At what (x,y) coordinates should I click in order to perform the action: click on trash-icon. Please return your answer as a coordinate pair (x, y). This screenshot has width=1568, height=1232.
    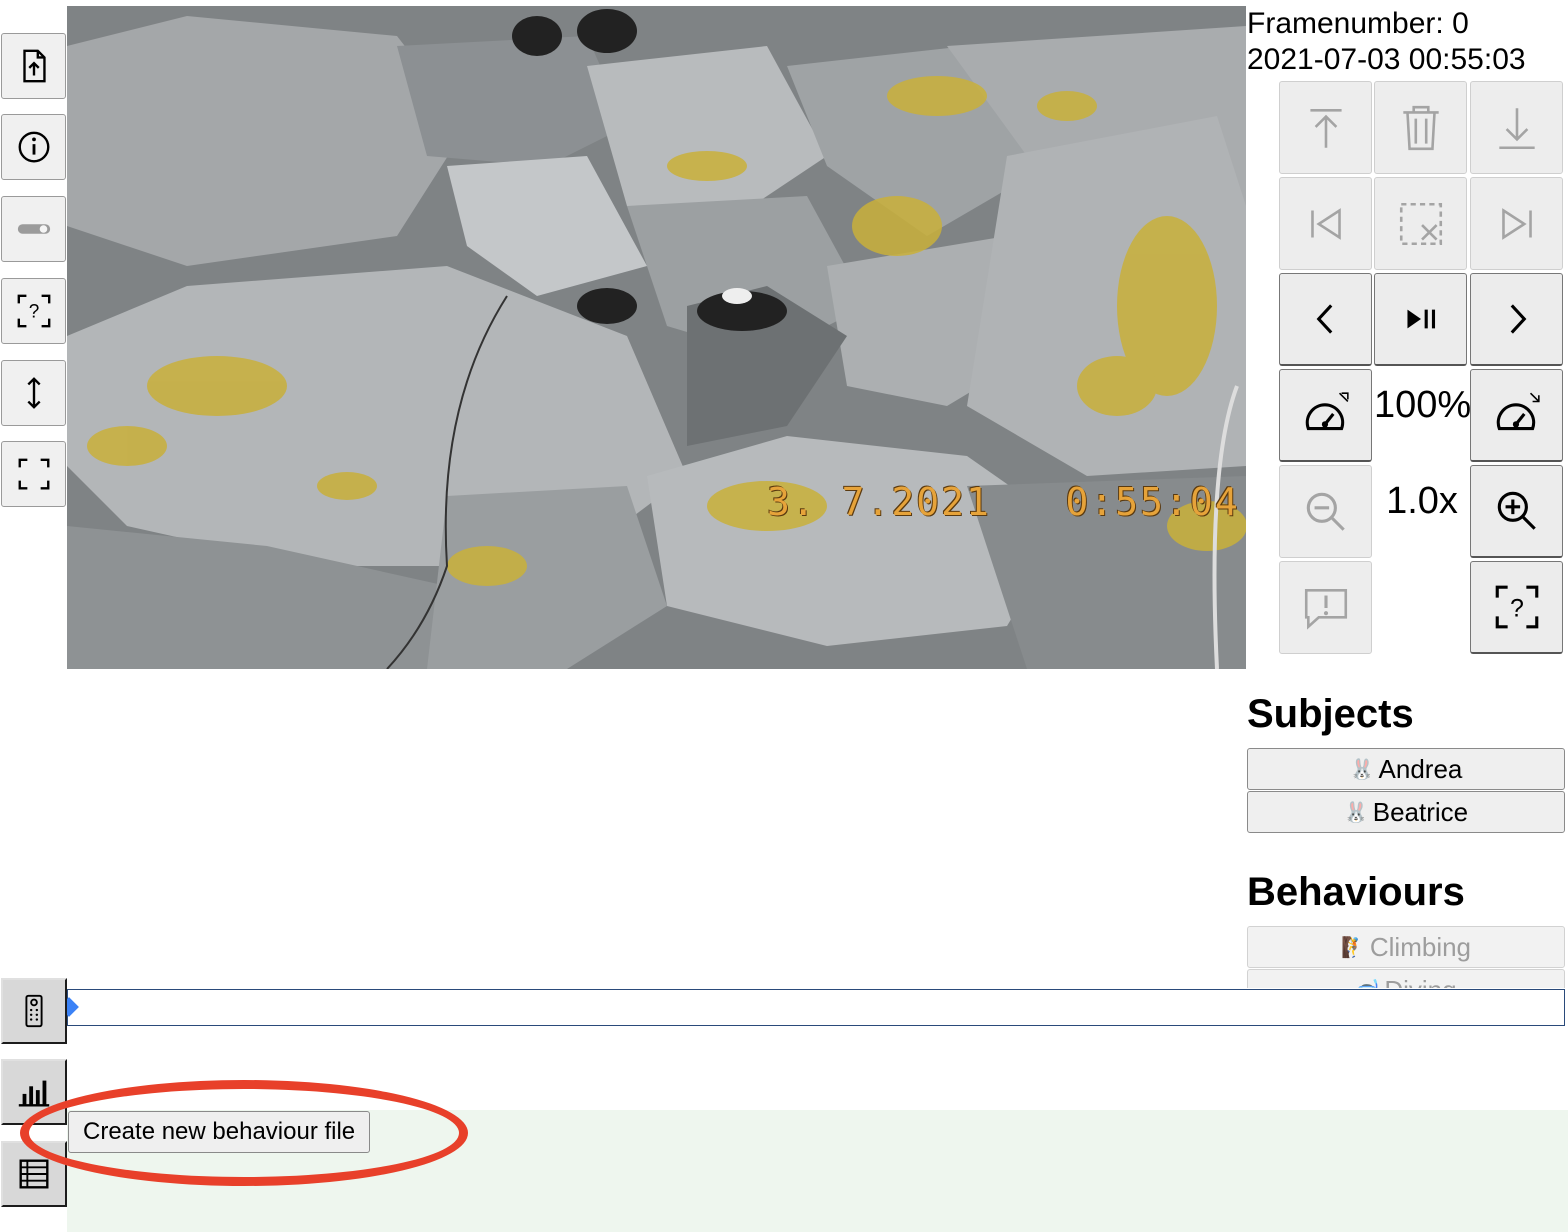
    Looking at the image, I should click on (1420, 127).